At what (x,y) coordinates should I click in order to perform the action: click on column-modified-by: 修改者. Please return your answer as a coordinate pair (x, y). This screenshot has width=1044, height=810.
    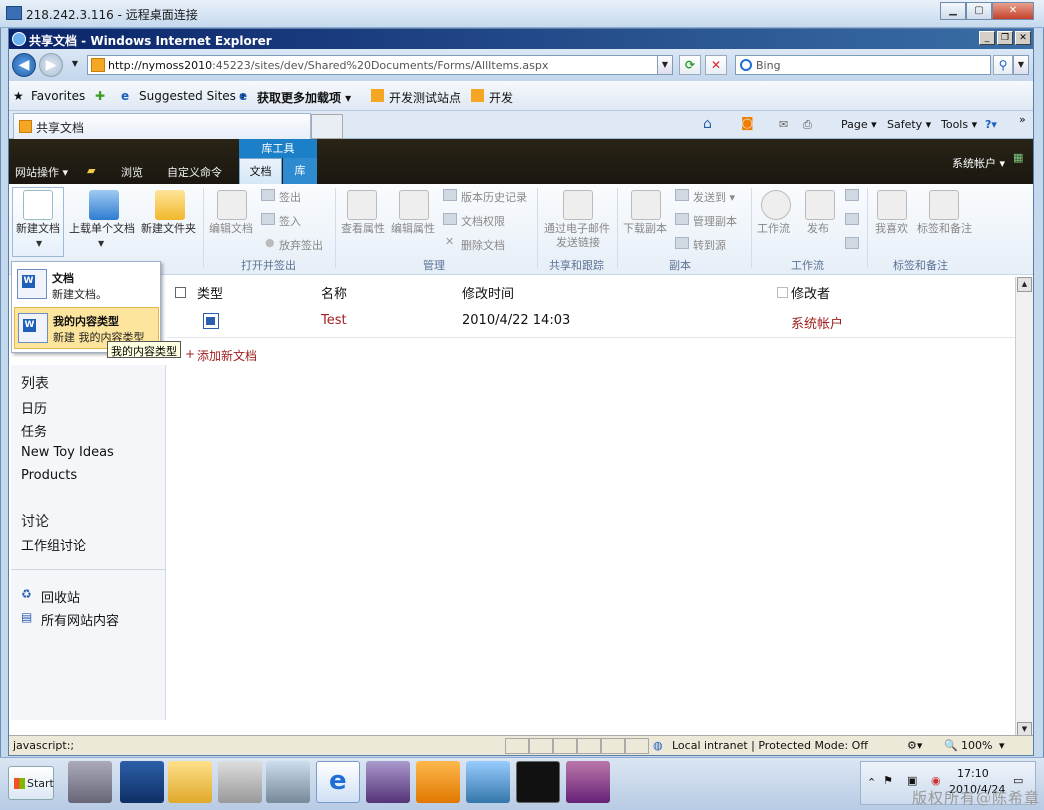
    Looking at the image, I should click on (810, 292).